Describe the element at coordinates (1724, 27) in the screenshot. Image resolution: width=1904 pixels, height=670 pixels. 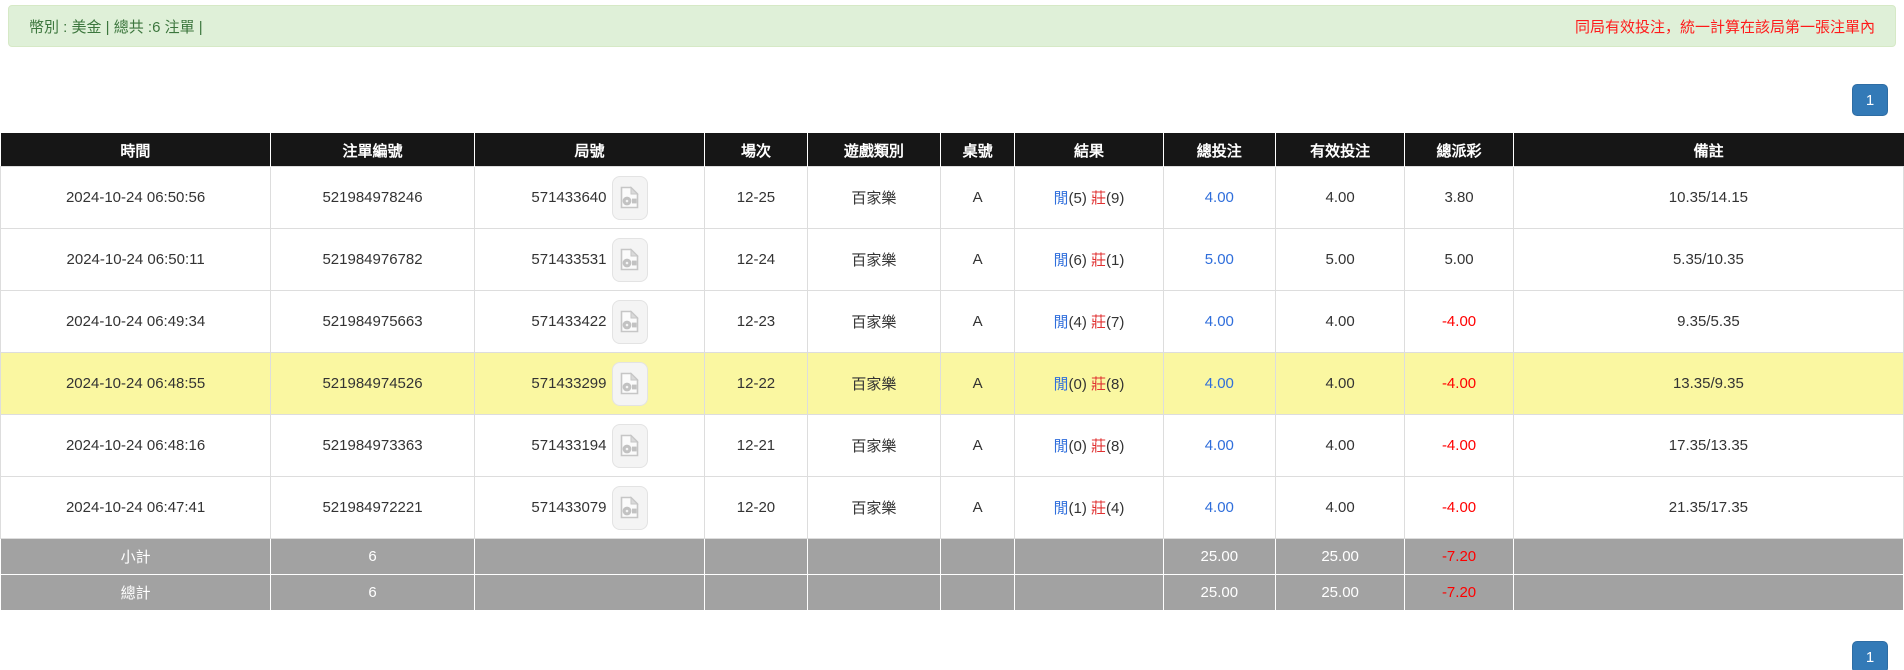
I see `valid-bet-notice-text: 同局有效投注，統一計算在該局第一張注單內` at that location.